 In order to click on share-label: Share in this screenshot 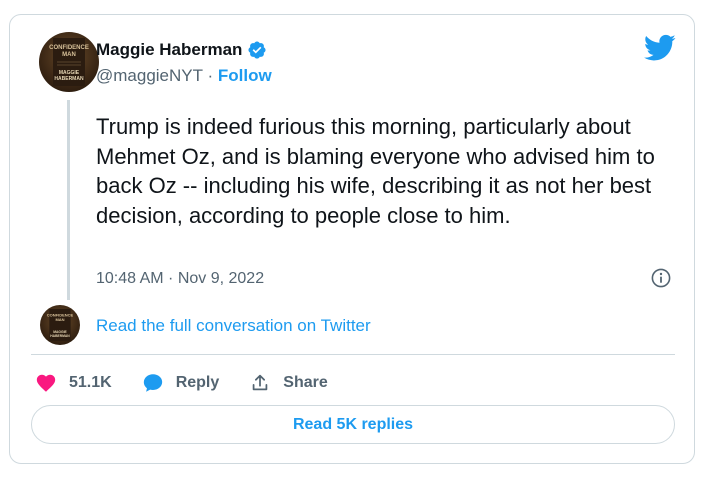, I will do `click(305, 382)`.